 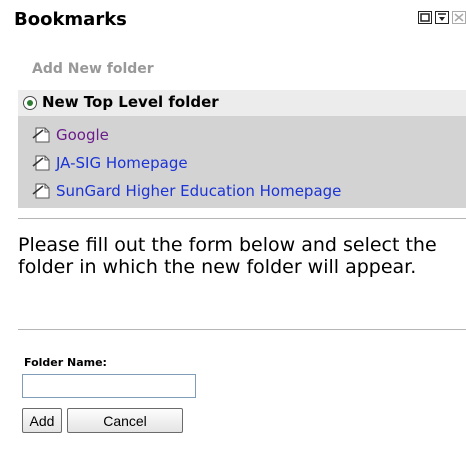 I want to click on bookmark-item: Google, so click(x=70, y=135).